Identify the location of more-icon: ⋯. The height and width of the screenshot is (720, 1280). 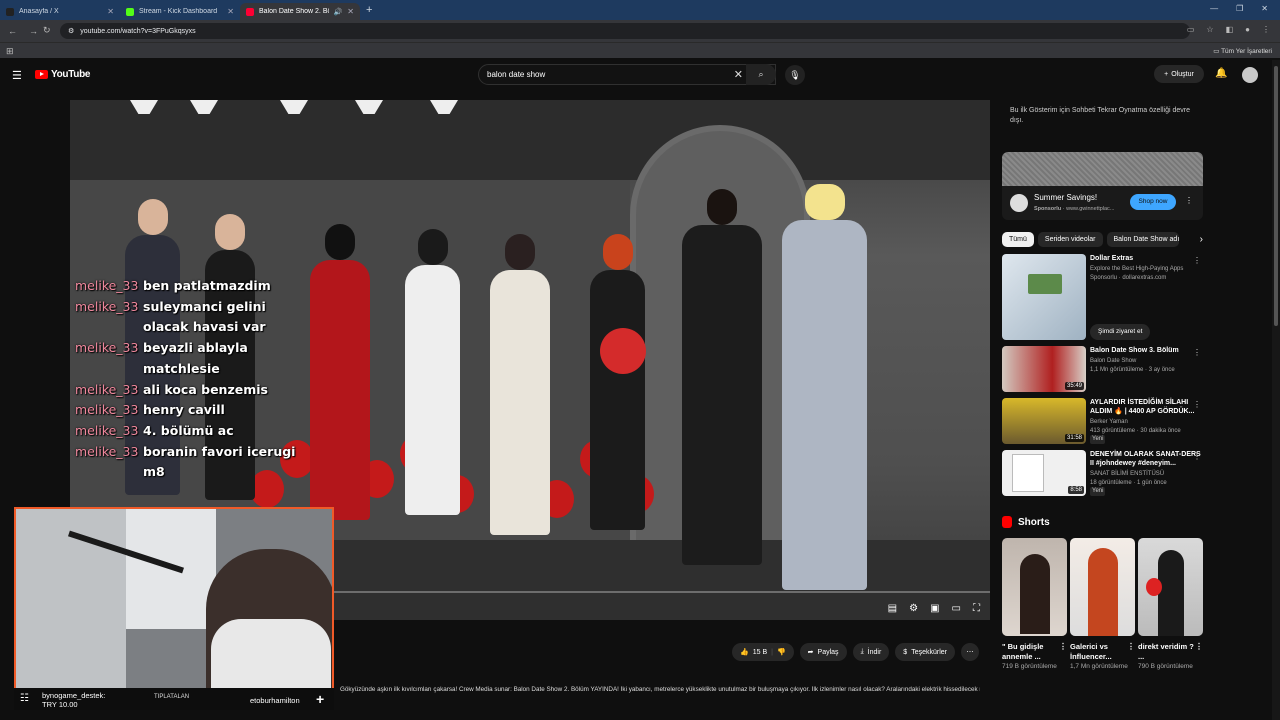
(970, 652).